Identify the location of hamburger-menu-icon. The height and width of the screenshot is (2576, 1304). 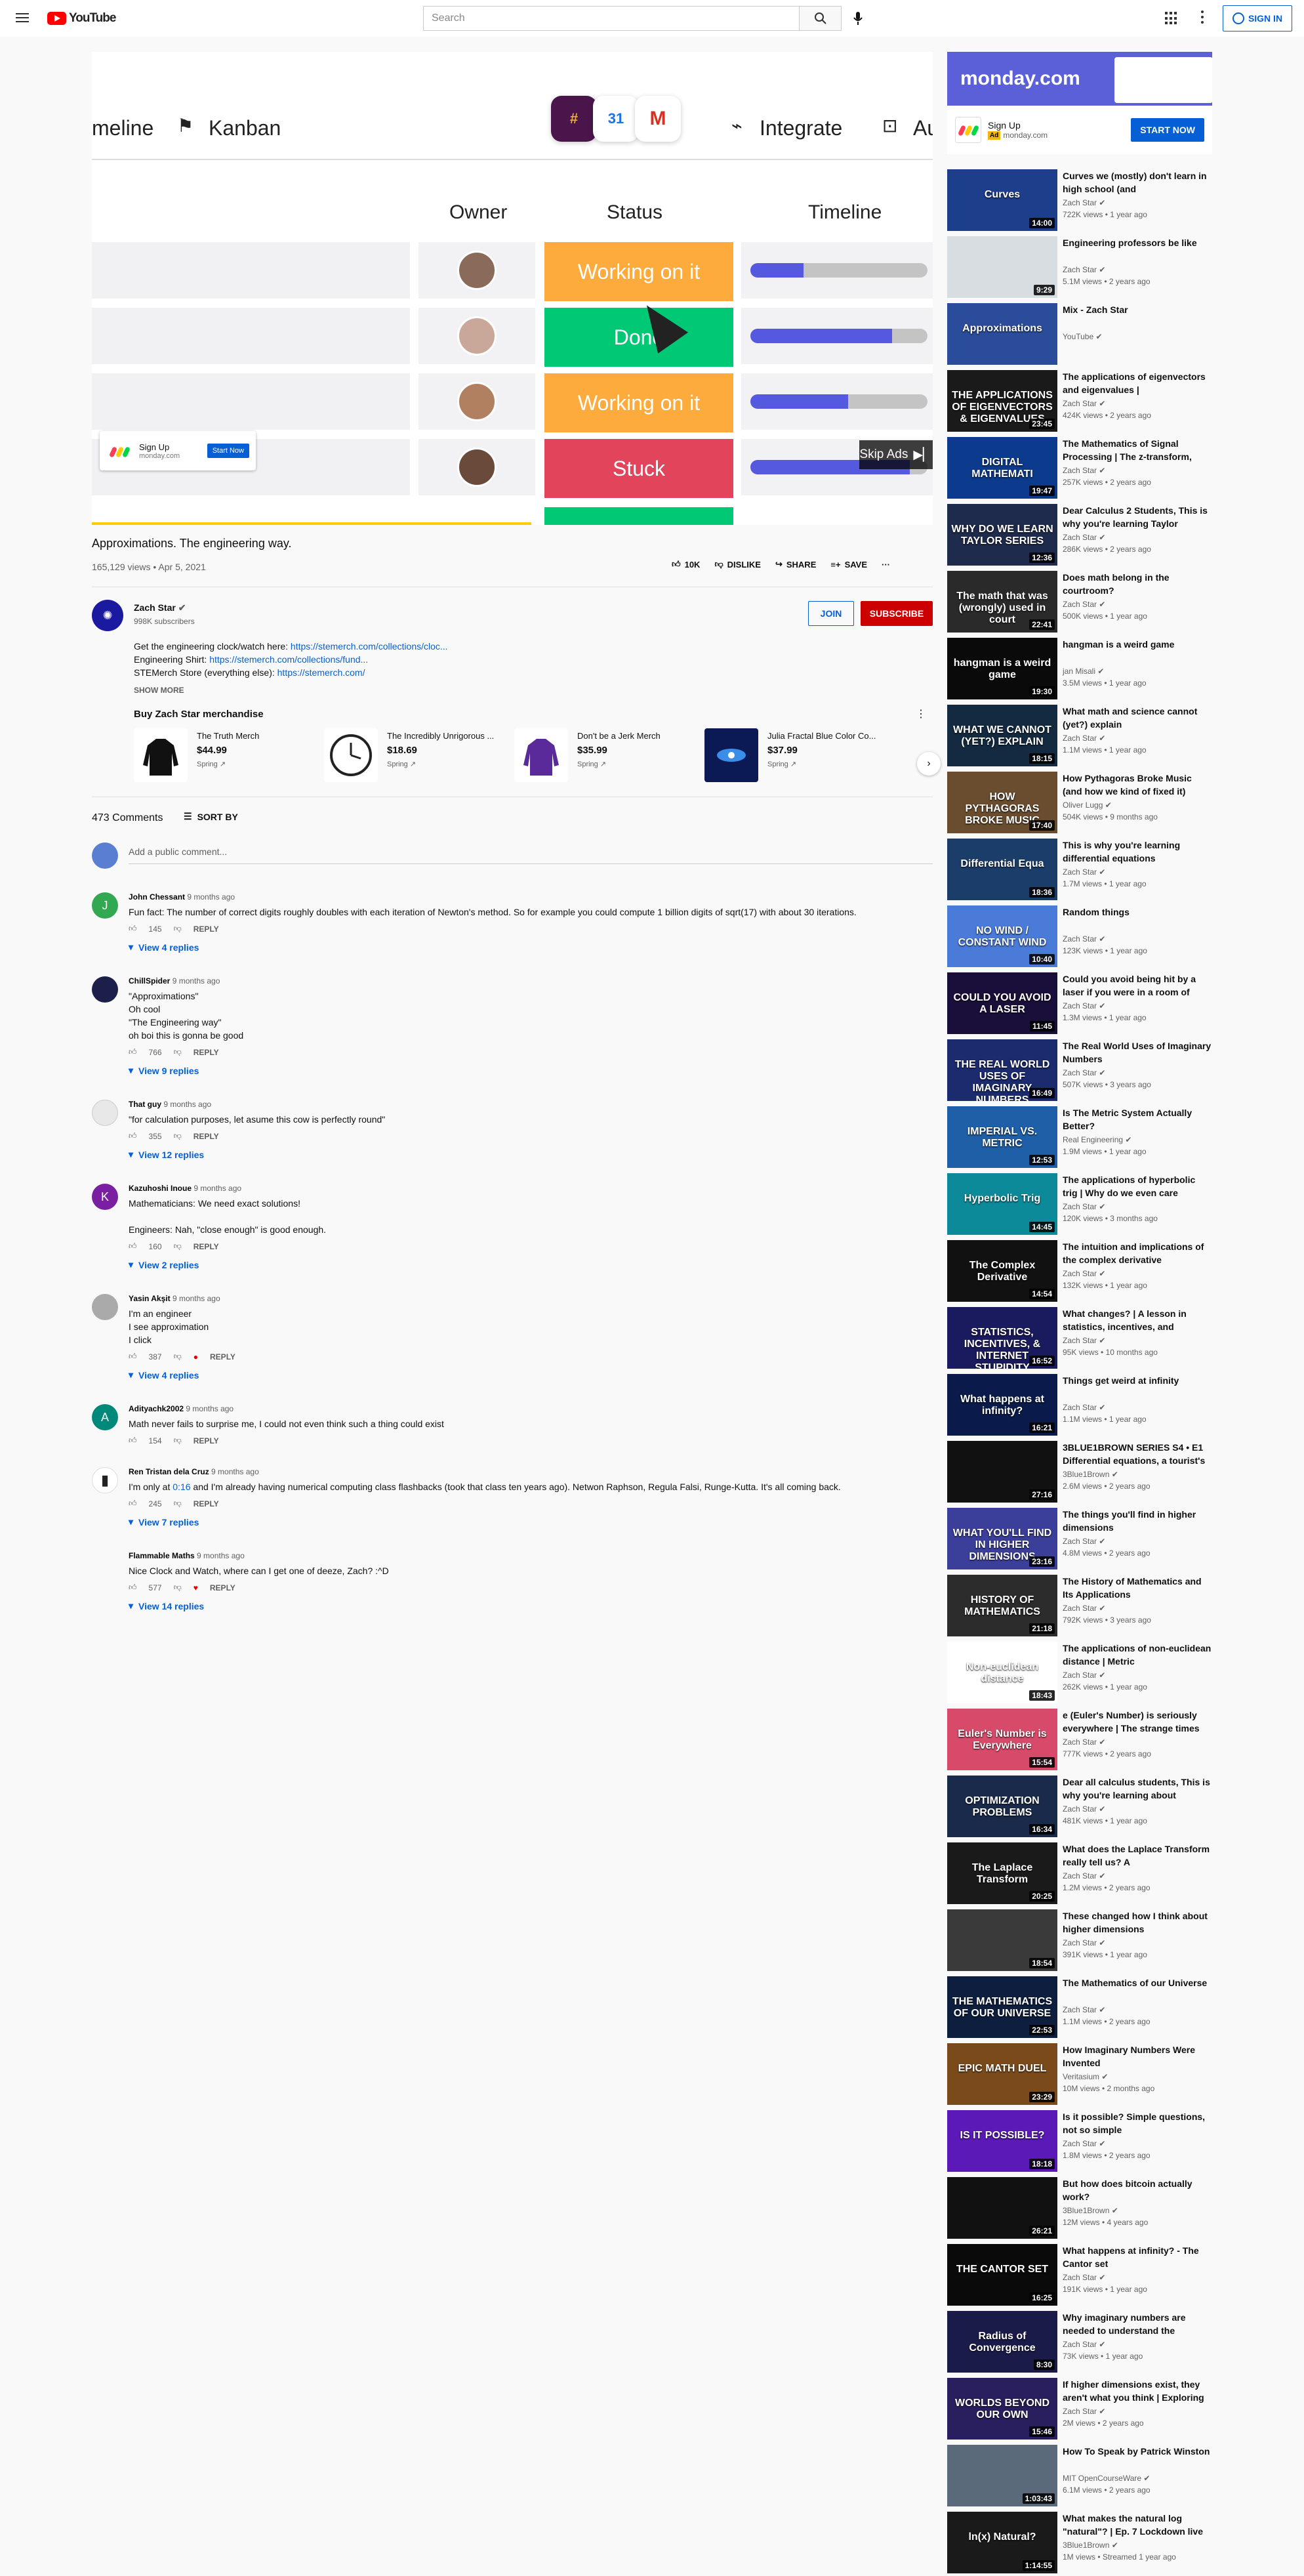
(22, 18).